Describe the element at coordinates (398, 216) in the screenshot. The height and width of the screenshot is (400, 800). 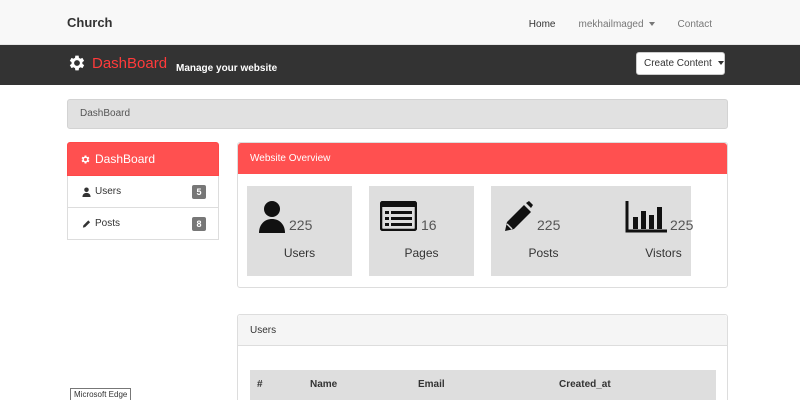
I see `list-icon` at that location.